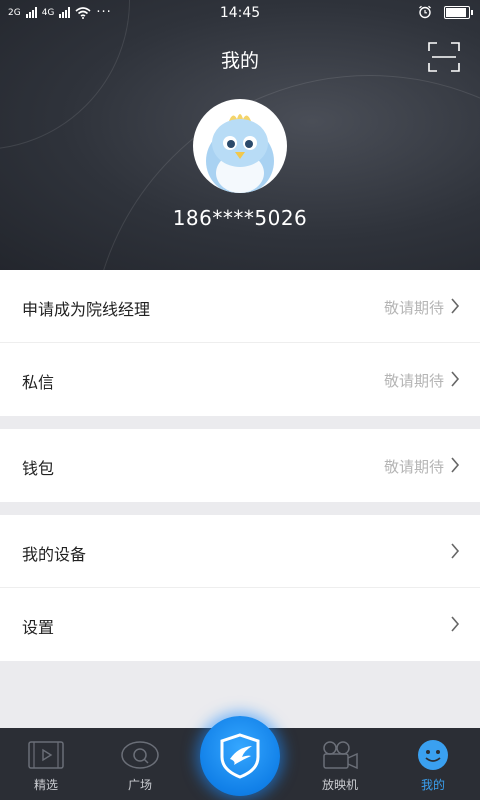  What do you see at coordinates (86, 309) in the screenshot?
I see `menu-item-label: 申请成为院线经理` at bounding box center [86, 309].